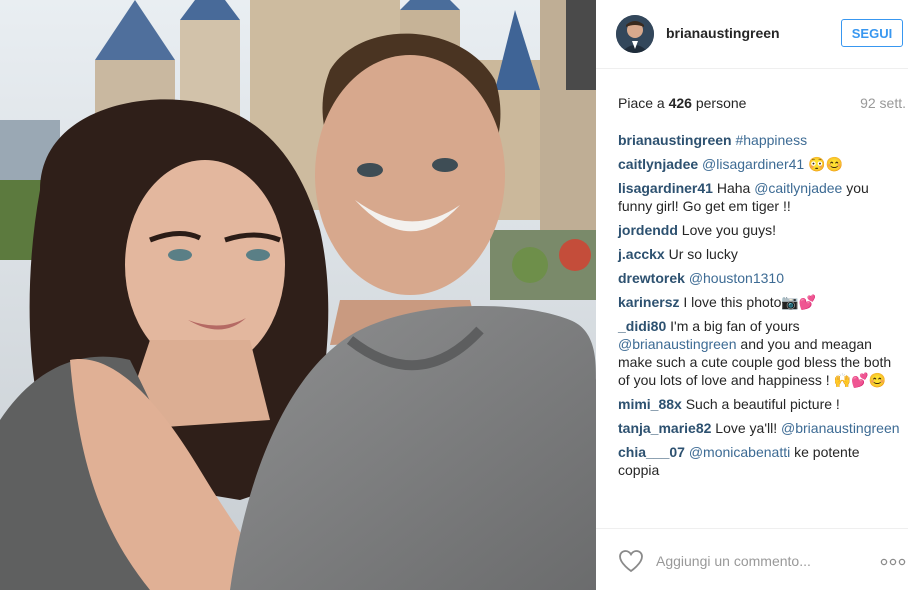 The image size is (908, 591). What do you see at coordinates (739, 452) in the screenshot?
I see `comment-mention: @monicabenatti` at bounding box center [739, 452].